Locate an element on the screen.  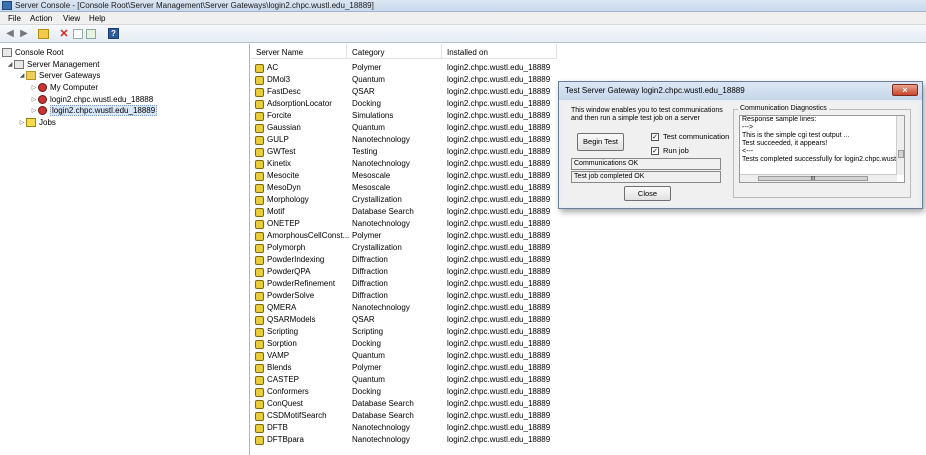
test-communication-checkbox: ✓ Test communication is located at coordinates (690, 136).